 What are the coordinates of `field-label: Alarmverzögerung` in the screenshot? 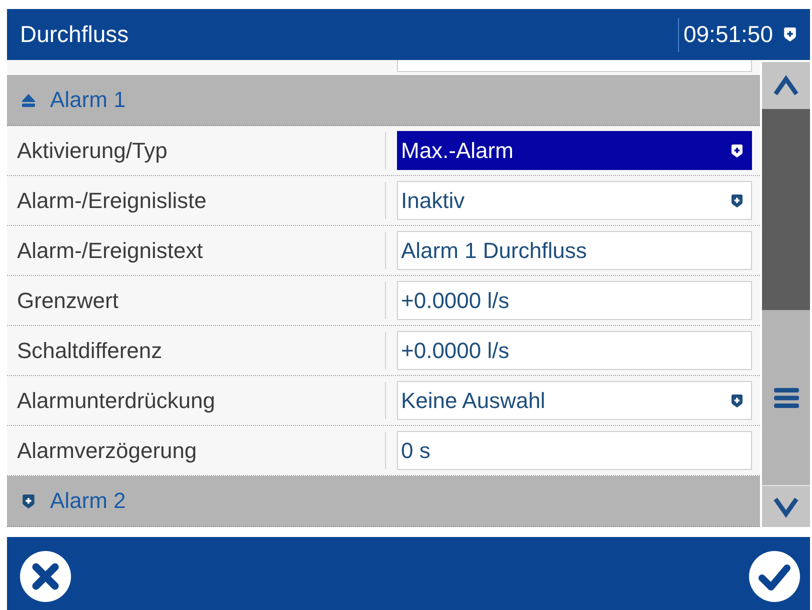 It's located at (107, 451).